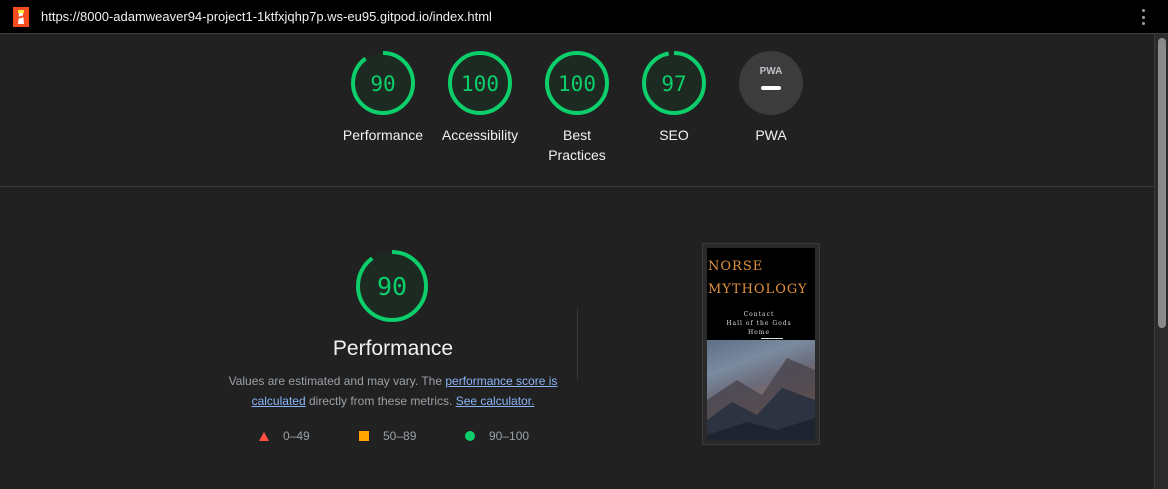 The image size is (1168, 489). What do you see at coordinates (284, 436) in the screenshot?
I see `legend-fail: 0–49` at bounding box center [284, 436].